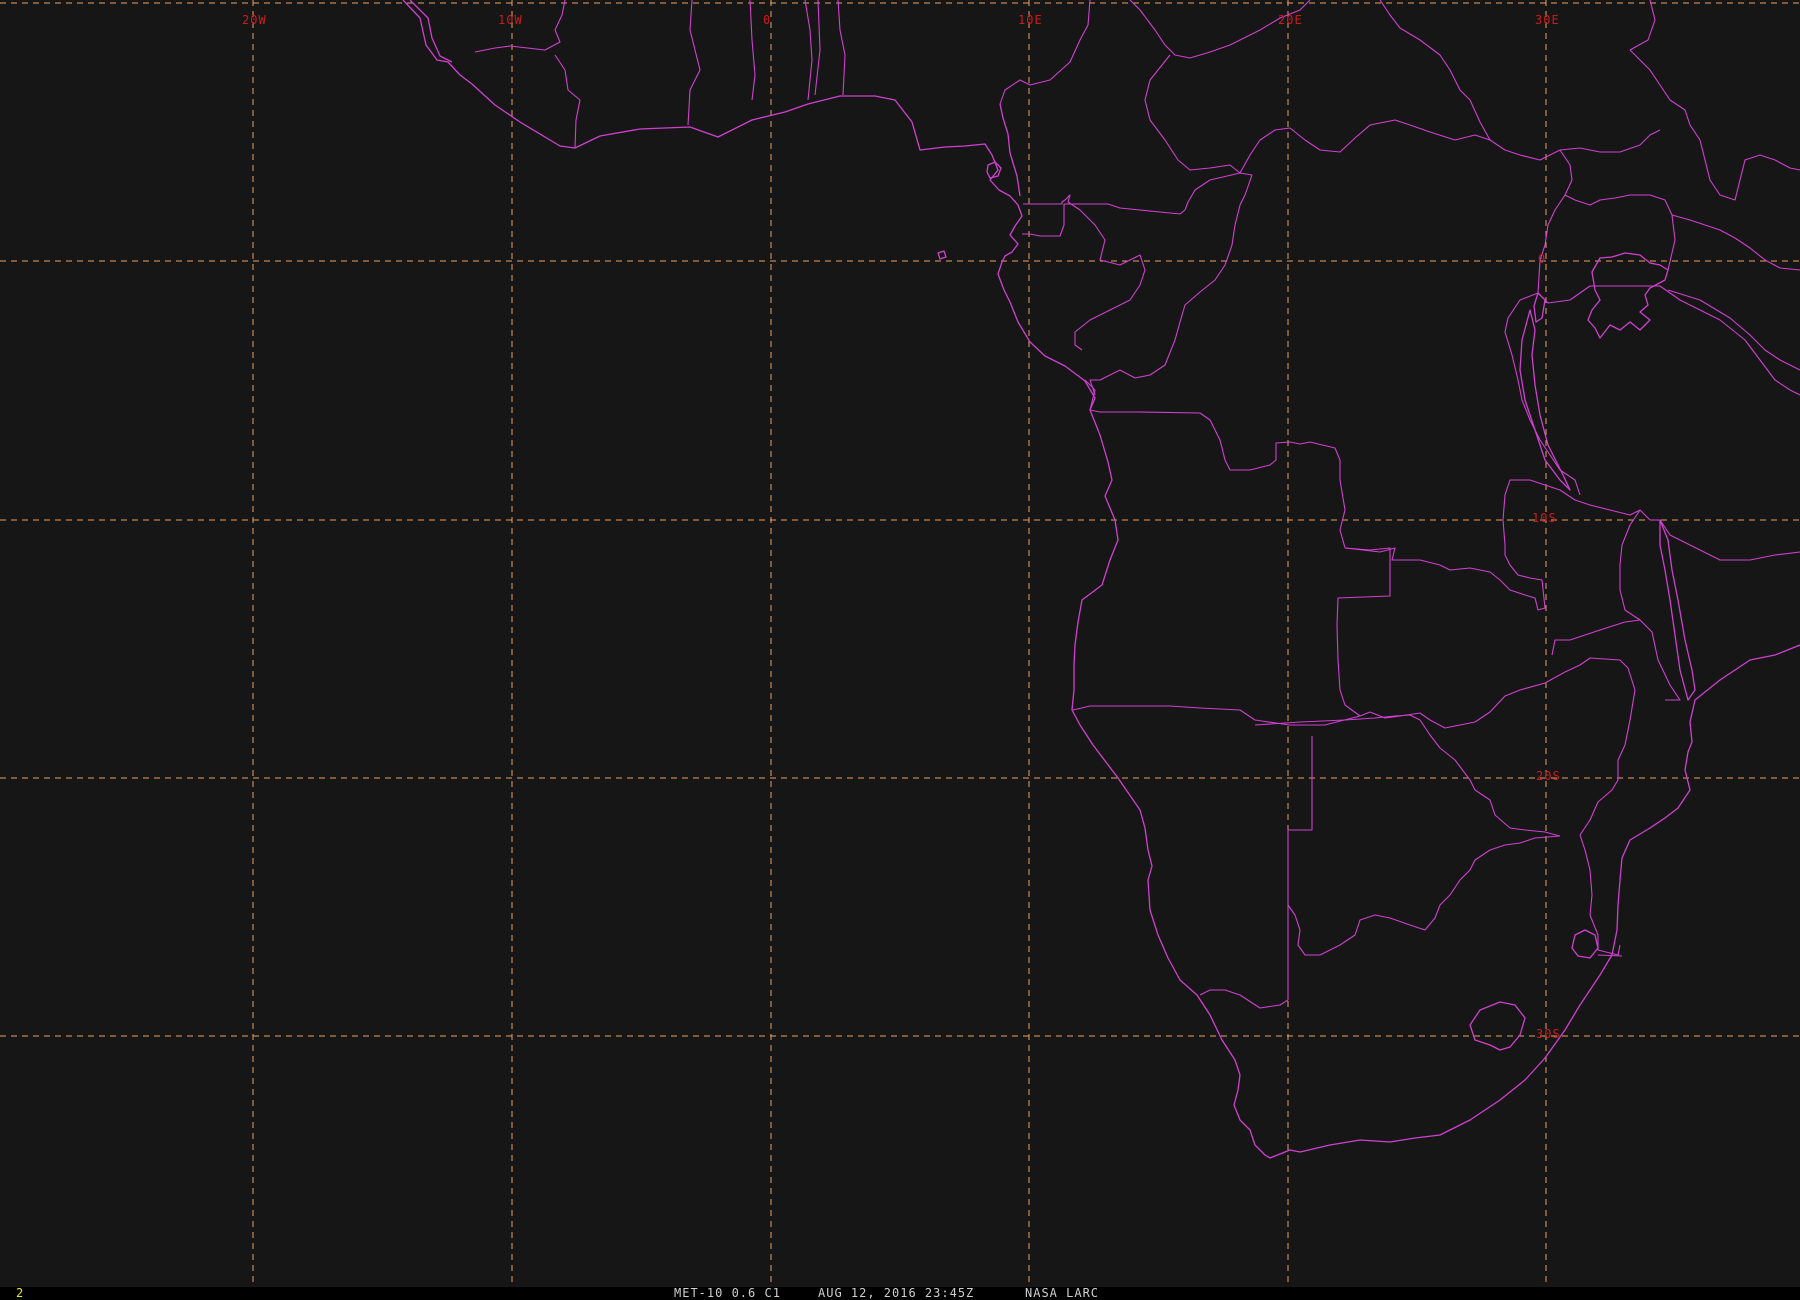 The image size is (1800, 1300). I want to click on lat-label-30s: 30S, so click(1548, 1034).